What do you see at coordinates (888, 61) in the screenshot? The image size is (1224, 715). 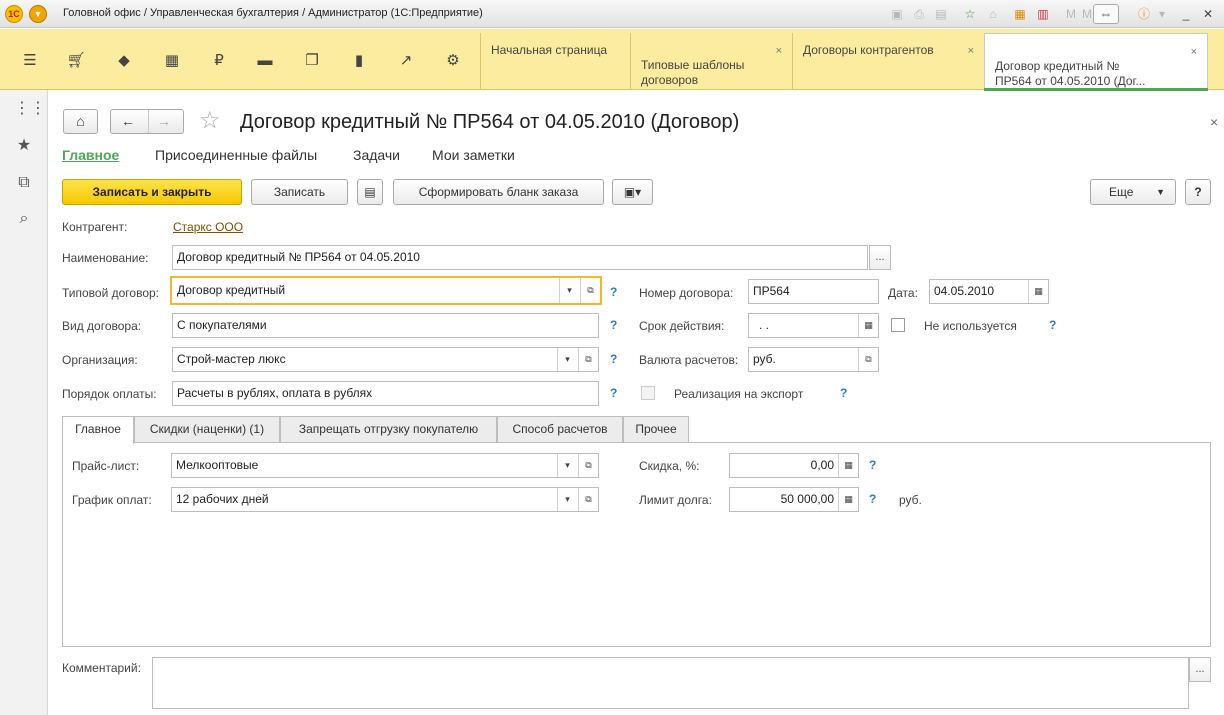 I see `tab-counterparty-contracts: Договоры контрагентов ×` at bounding box center [888, 61].